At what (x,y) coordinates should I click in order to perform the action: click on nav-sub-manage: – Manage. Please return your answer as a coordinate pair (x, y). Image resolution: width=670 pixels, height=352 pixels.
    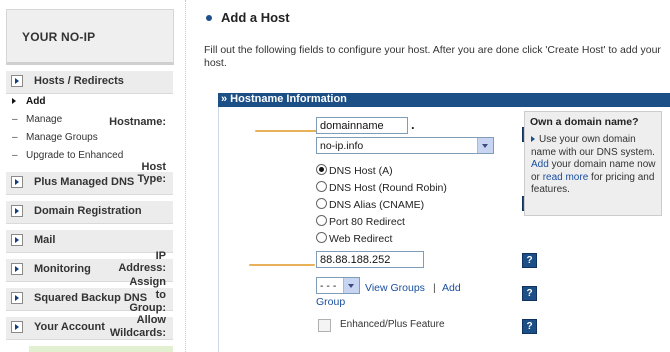
    Looking at the image, I should click on (37, 119).